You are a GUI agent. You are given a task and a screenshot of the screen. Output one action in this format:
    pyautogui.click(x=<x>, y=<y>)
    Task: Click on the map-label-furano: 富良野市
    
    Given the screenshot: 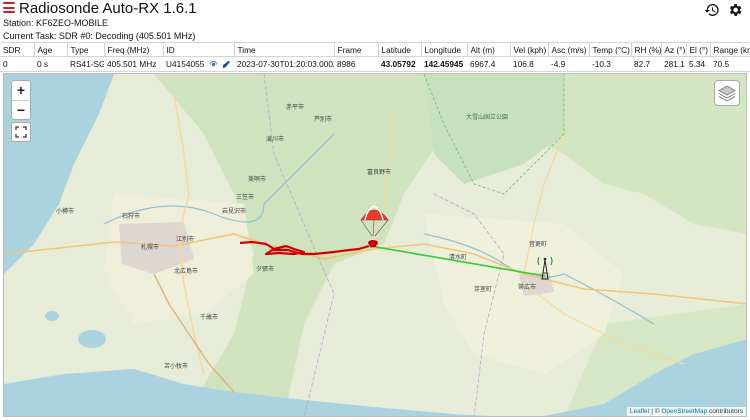 What is the action you would take?
    pyautogui.click(x=379, y=173)
    